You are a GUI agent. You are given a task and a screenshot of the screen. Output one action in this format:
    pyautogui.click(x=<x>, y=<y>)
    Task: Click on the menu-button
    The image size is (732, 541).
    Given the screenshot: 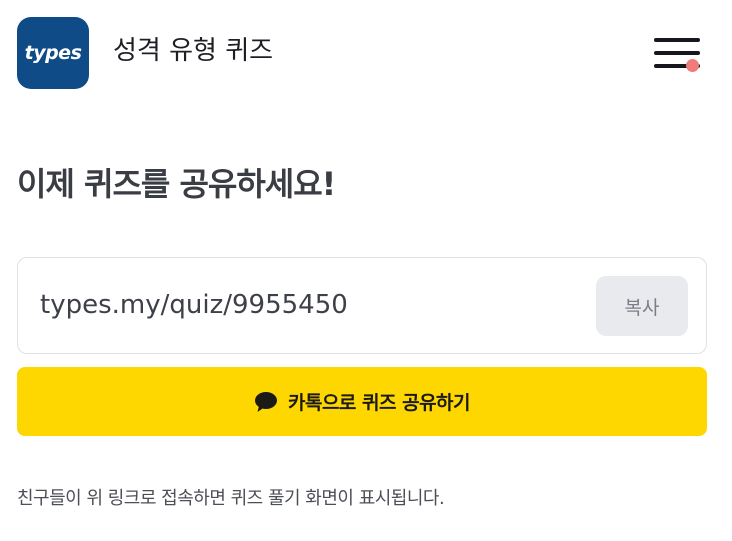 What is the action you would take?
    pyautogui.click(x=677, y=55)
    